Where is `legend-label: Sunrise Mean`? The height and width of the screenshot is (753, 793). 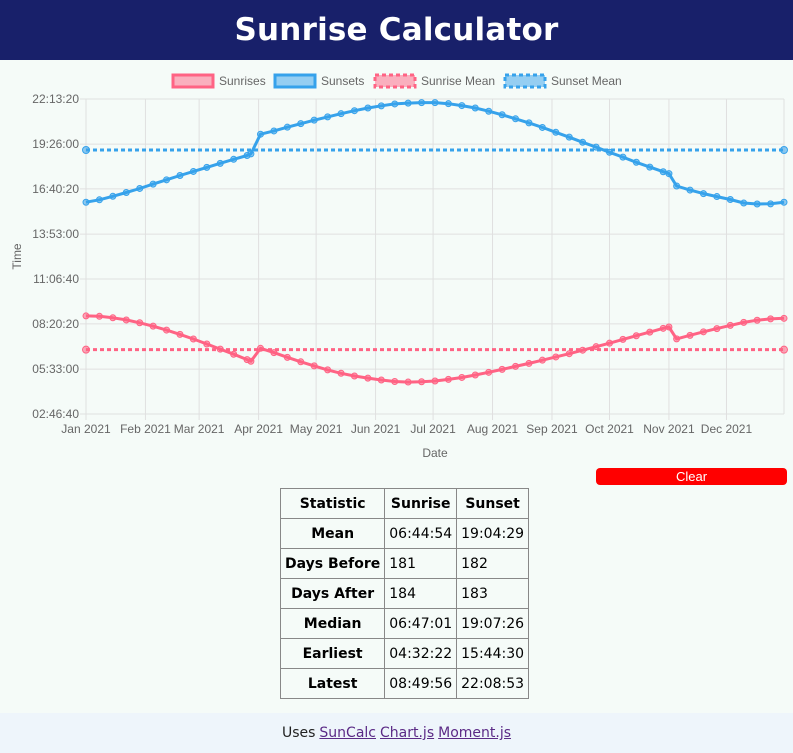 legend-label: Sunrise Mean is located at coordinates (458, 81).